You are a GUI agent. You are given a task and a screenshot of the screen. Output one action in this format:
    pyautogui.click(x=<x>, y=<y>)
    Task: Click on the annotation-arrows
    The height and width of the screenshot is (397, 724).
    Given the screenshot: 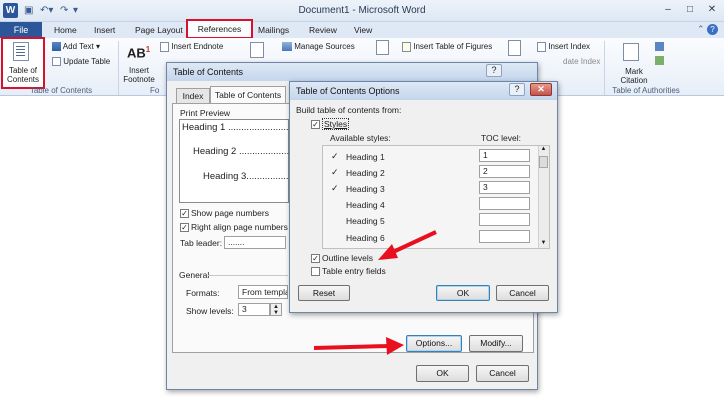 What is the action you would take?
    pyautogui.click(x=375, y=292)
    